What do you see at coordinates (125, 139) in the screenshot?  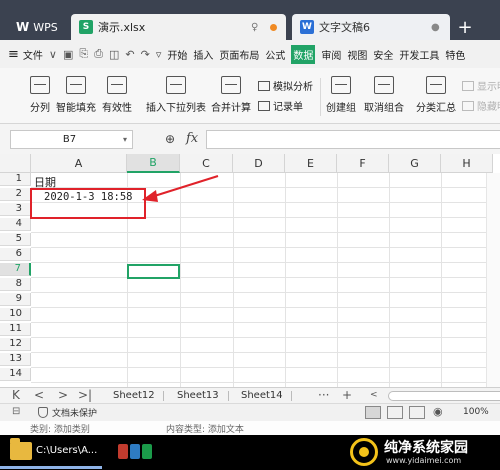 I see `chevron-down-icon: ▾` at bounding box center [125, 139].